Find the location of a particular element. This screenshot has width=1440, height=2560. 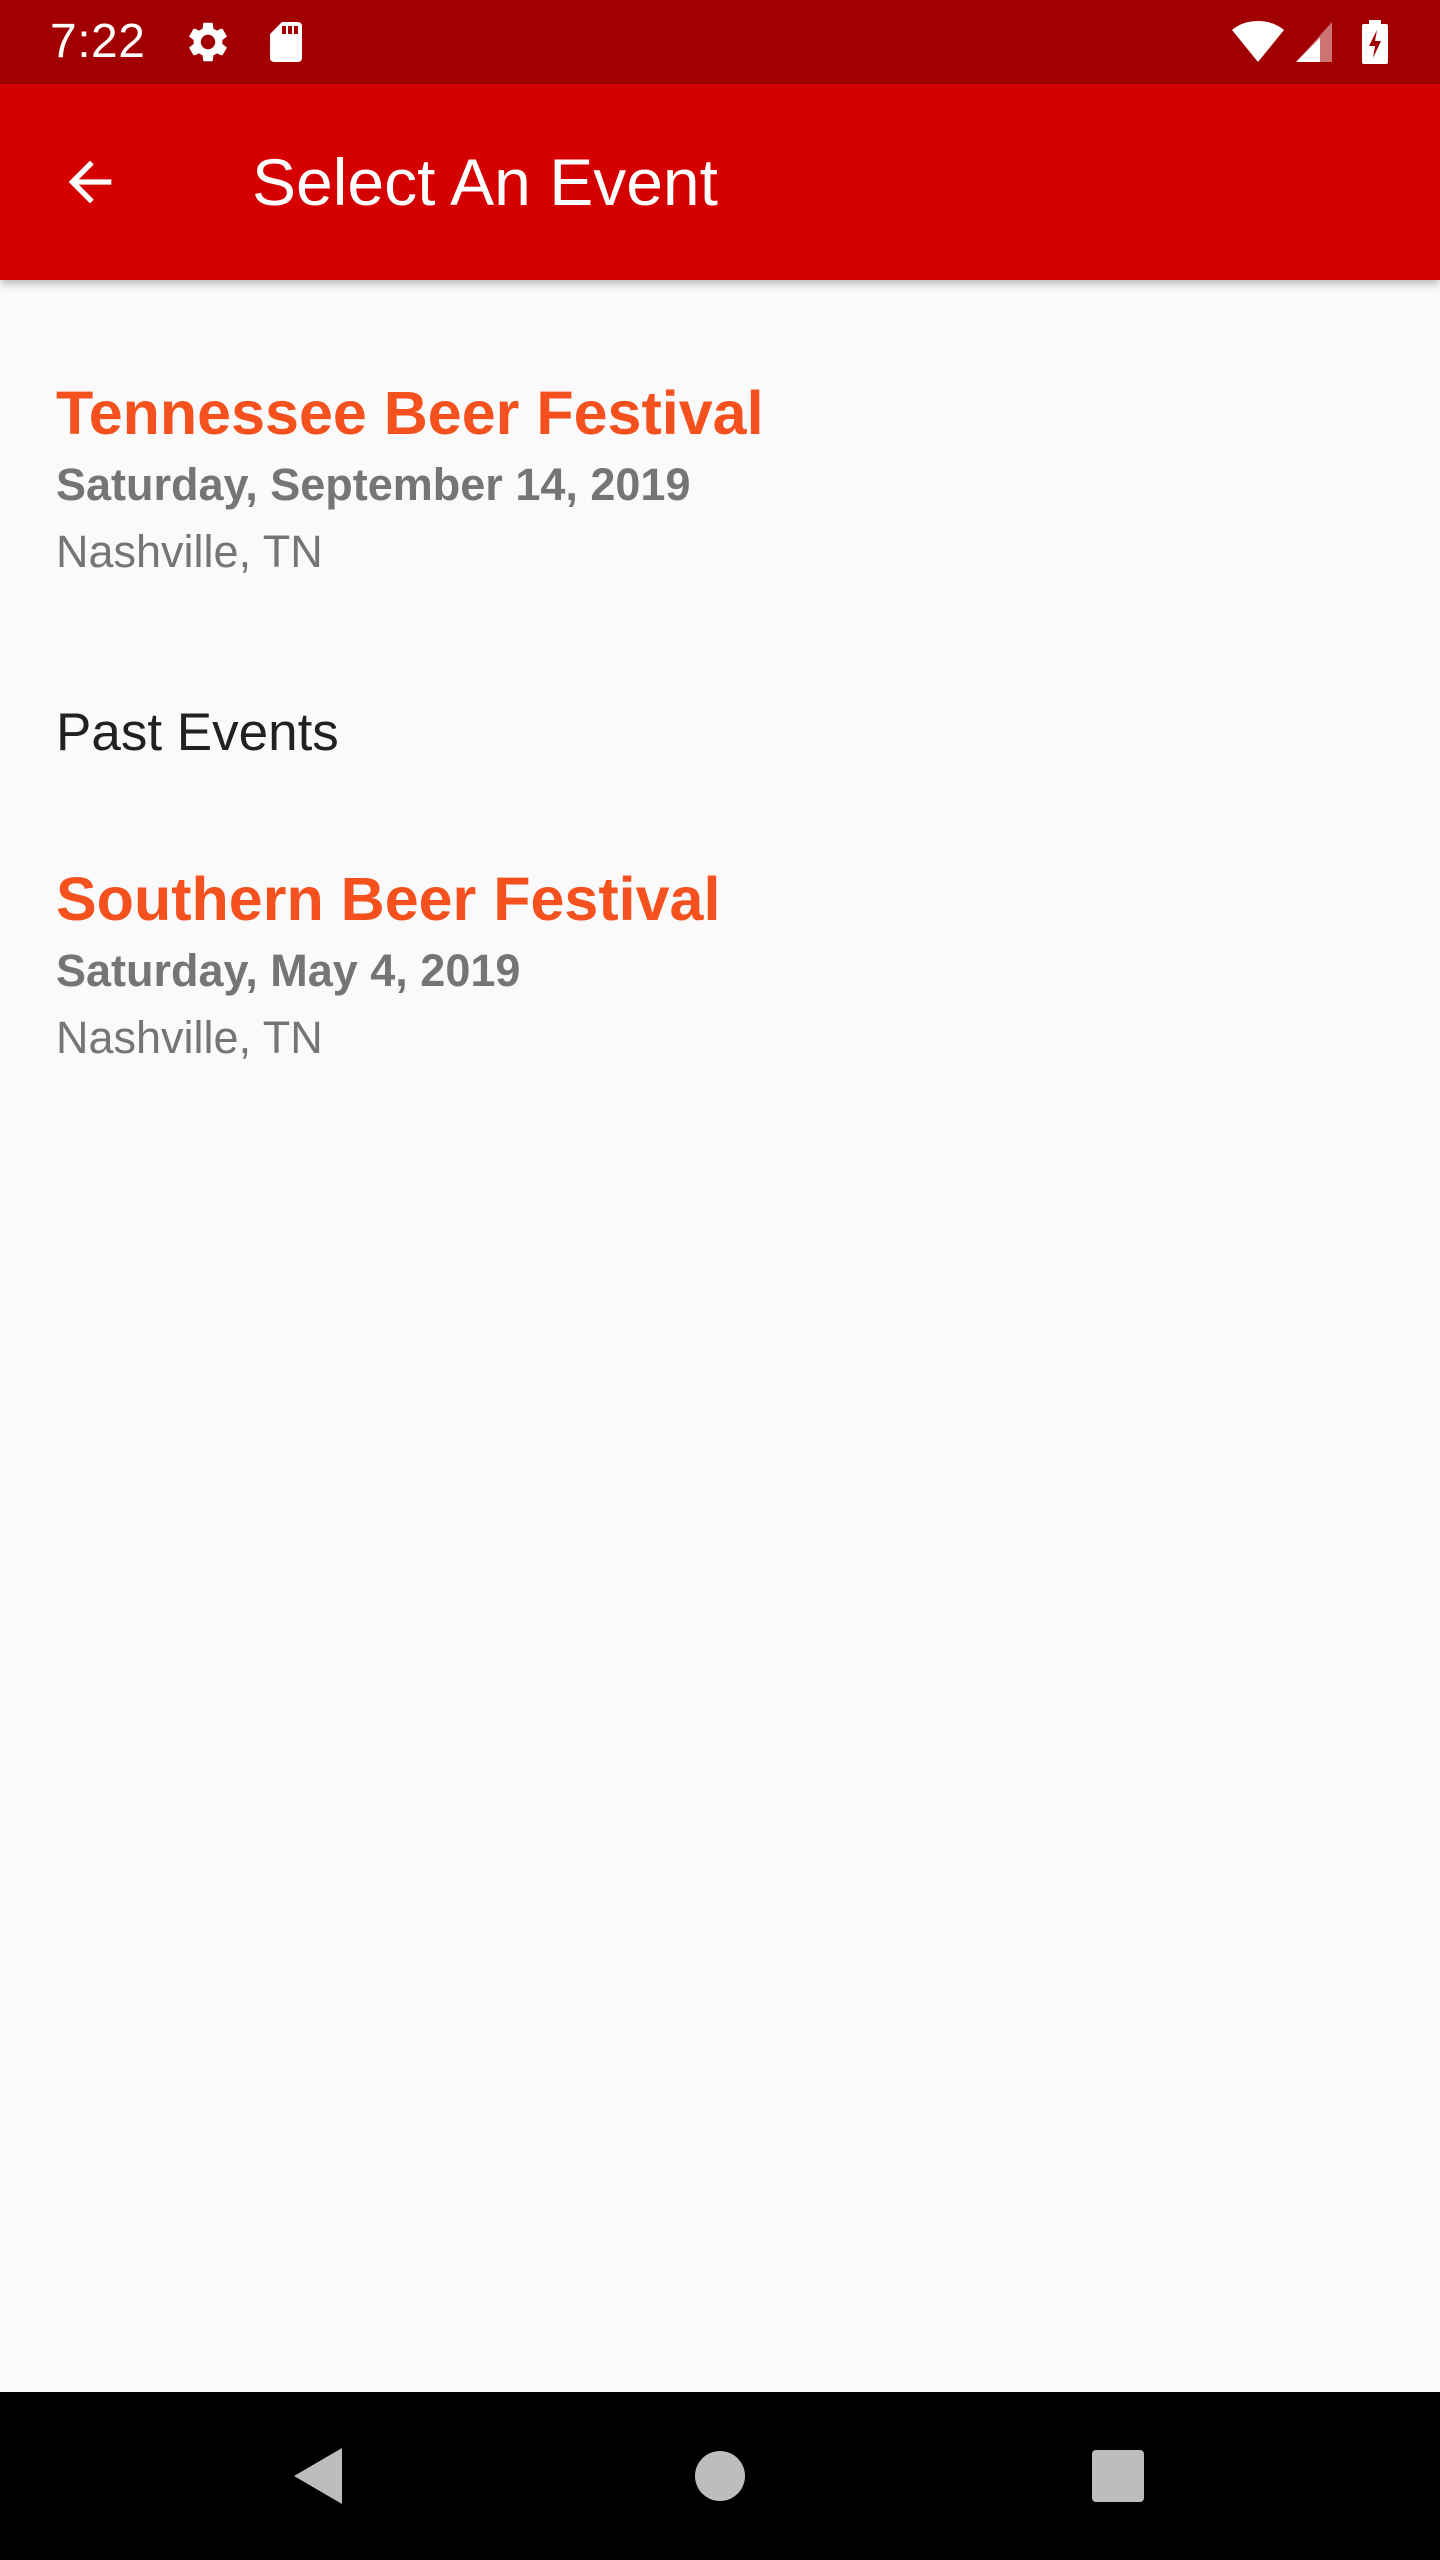

past-events-heading: Past Events is located at coordinates (197, 732).